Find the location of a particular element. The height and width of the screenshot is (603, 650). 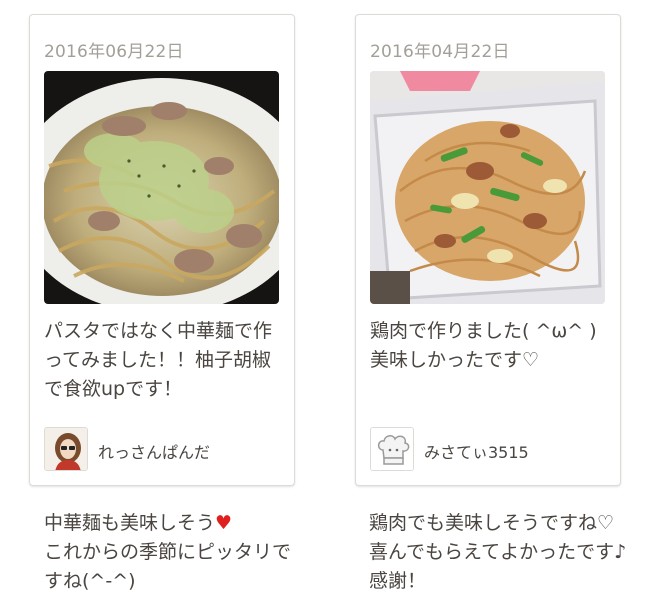

kitchen-reply-1: 中華麺も美味しそう♥ これからの季節にピッタリですね(^-^) is located at coordinates (174, 552).